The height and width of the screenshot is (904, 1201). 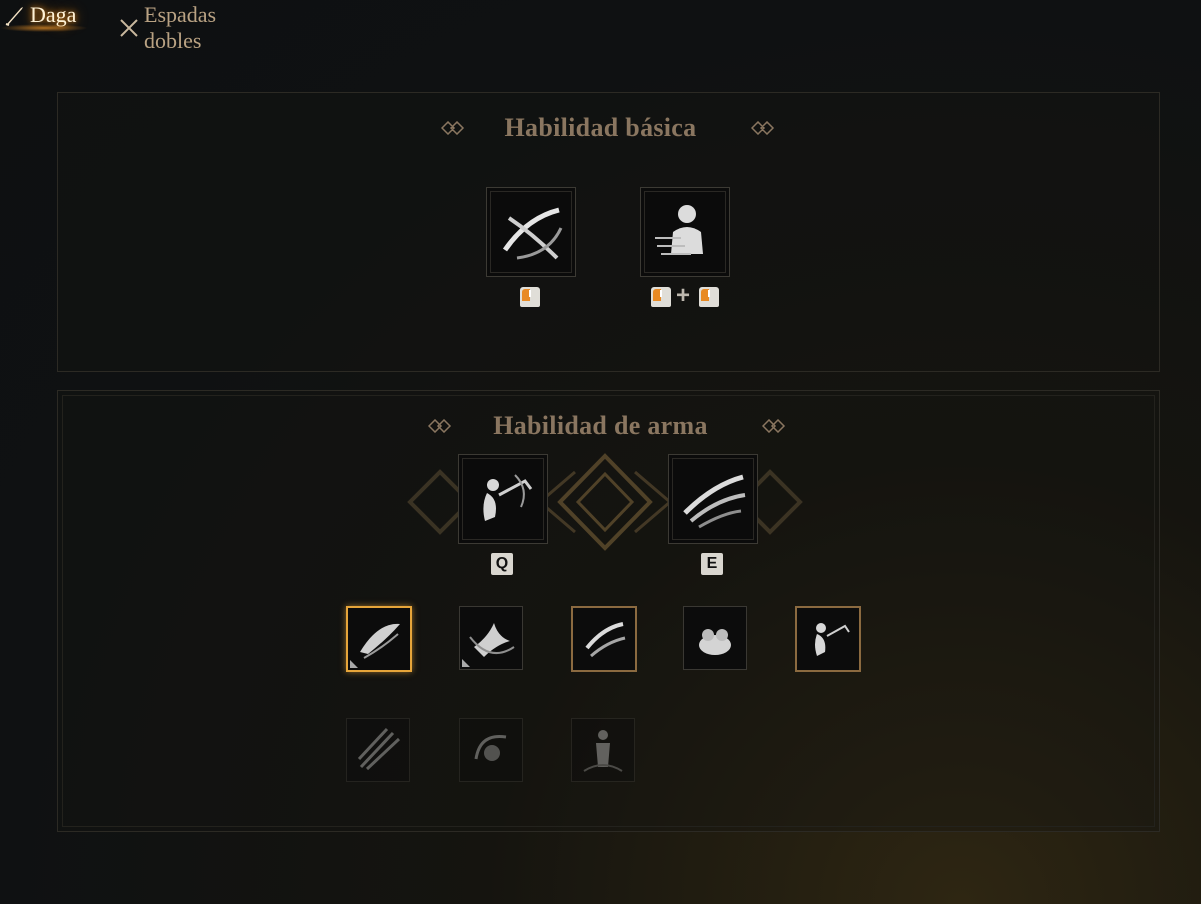 I want to click on standing-figure-icon, so click(x=603, y=751).